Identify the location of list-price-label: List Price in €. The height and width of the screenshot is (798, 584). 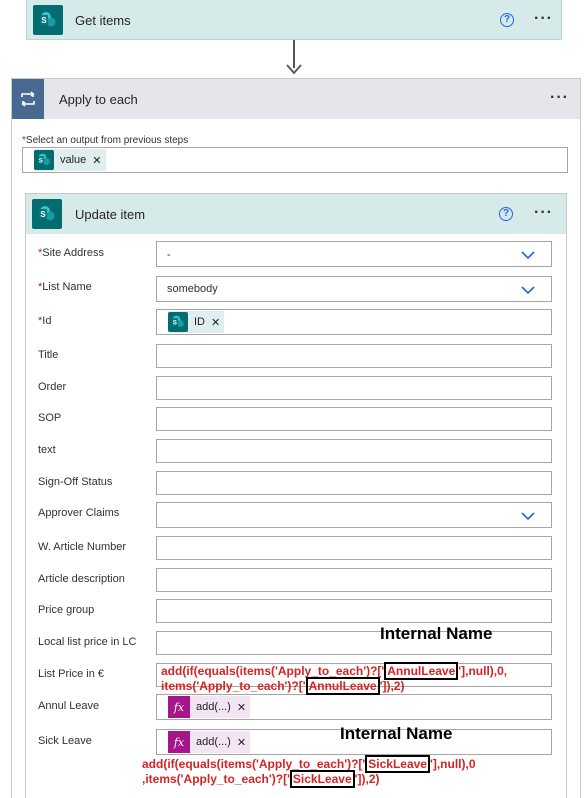
(71, 674).